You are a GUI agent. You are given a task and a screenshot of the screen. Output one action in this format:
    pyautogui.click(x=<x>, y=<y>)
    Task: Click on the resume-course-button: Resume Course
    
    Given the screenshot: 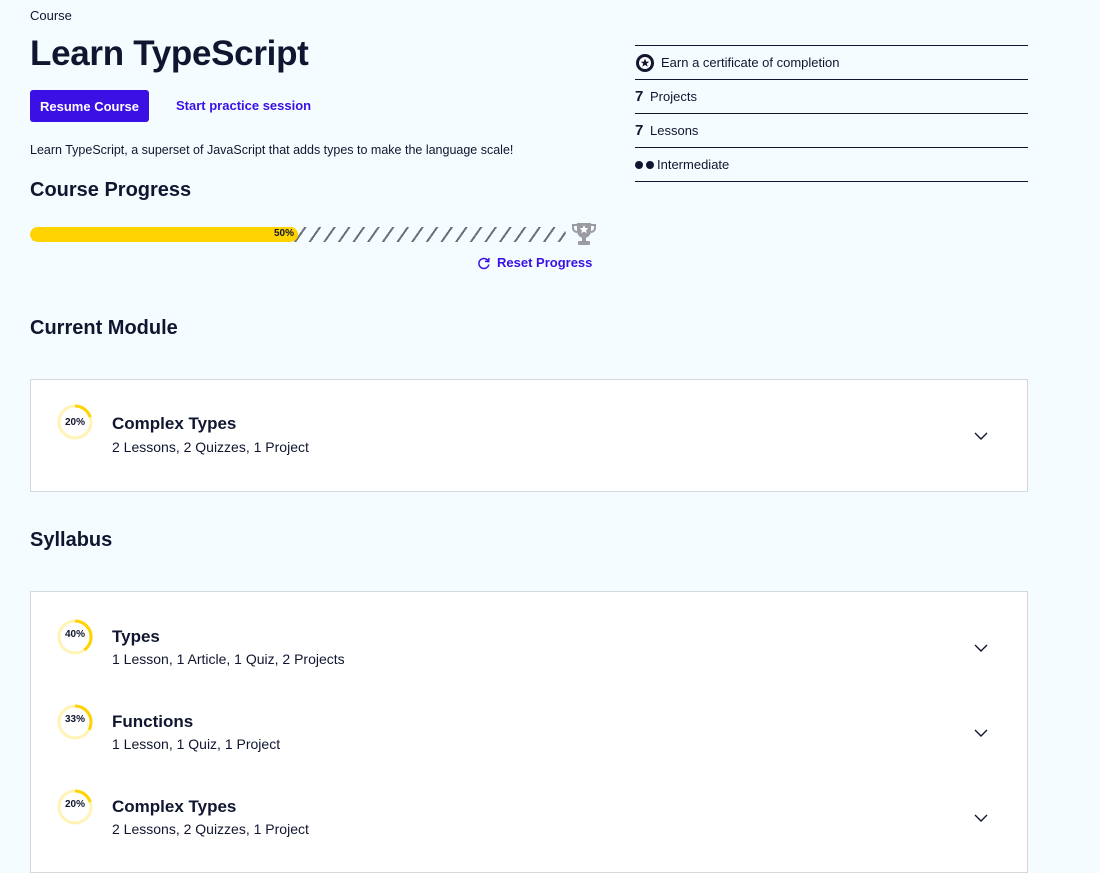 What is the action you would take?
    pyautogui.click(x=89, y=106)
    